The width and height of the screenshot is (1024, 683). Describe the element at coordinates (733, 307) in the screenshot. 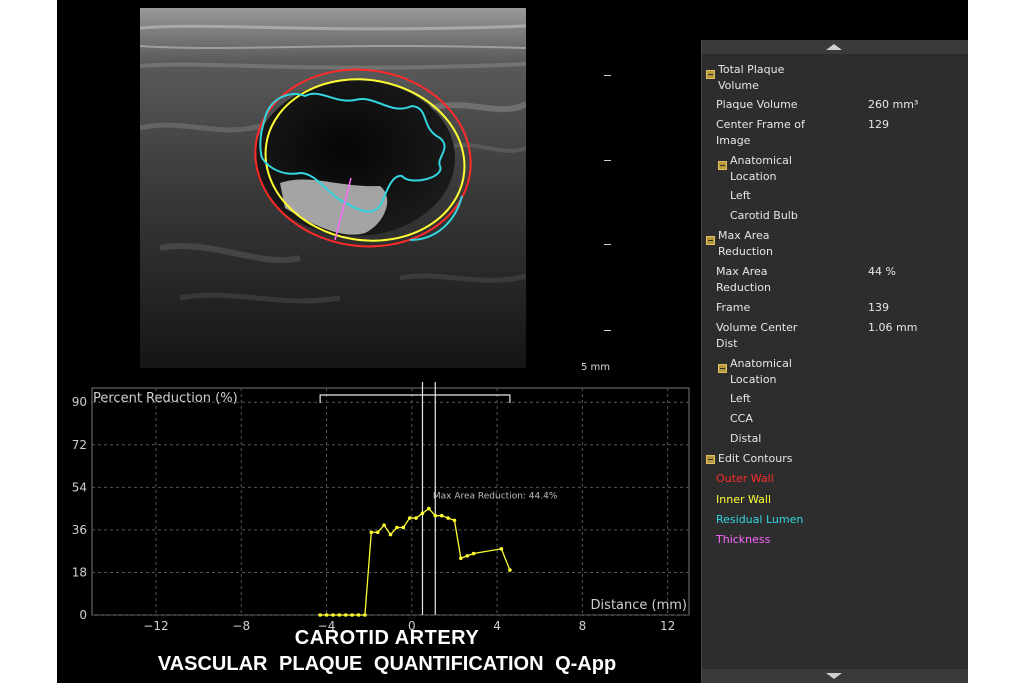

I see `frame-label: Frame` at that location.